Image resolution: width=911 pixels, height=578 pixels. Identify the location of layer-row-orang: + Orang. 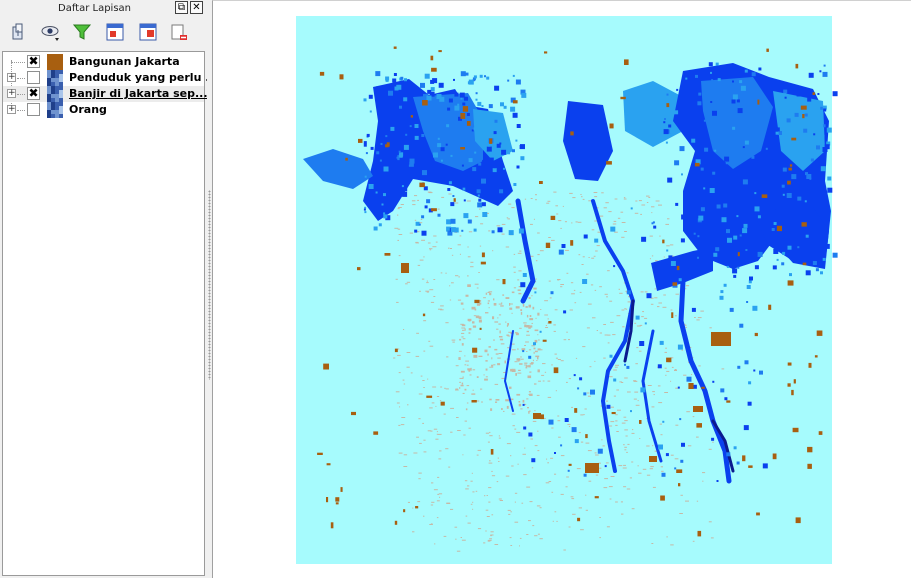
(103, 110).